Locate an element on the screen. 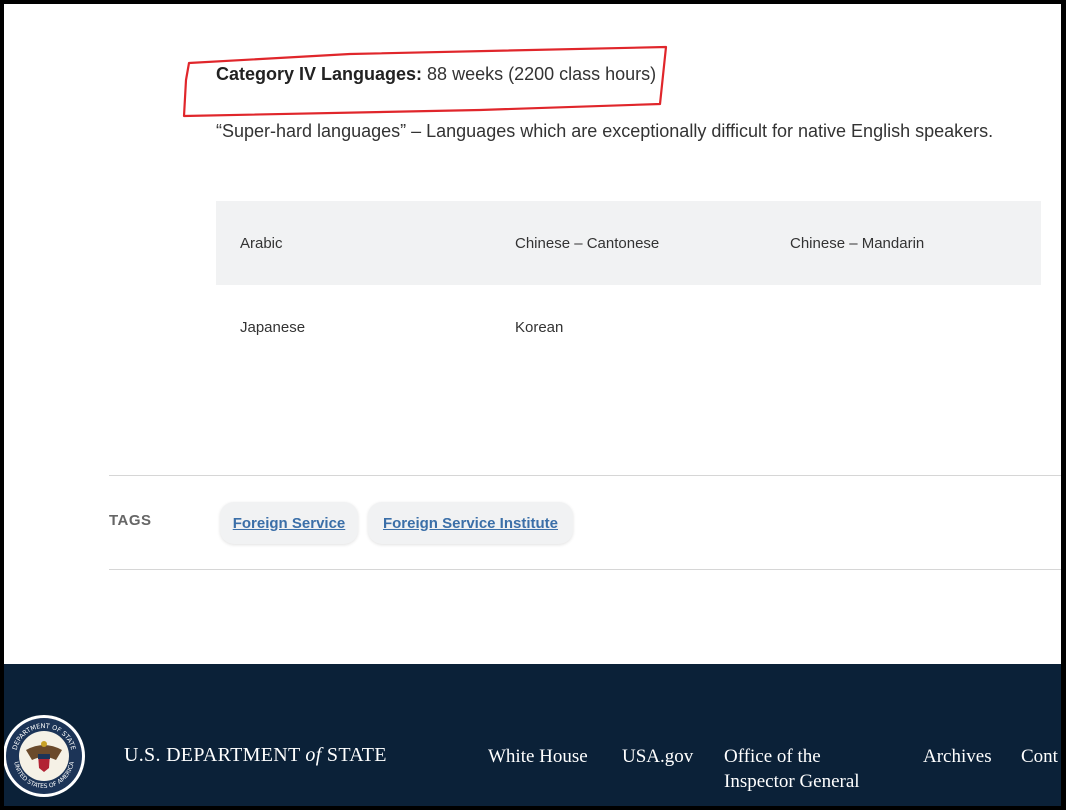  language-cell: Korean is located at coordinates (539, 327).